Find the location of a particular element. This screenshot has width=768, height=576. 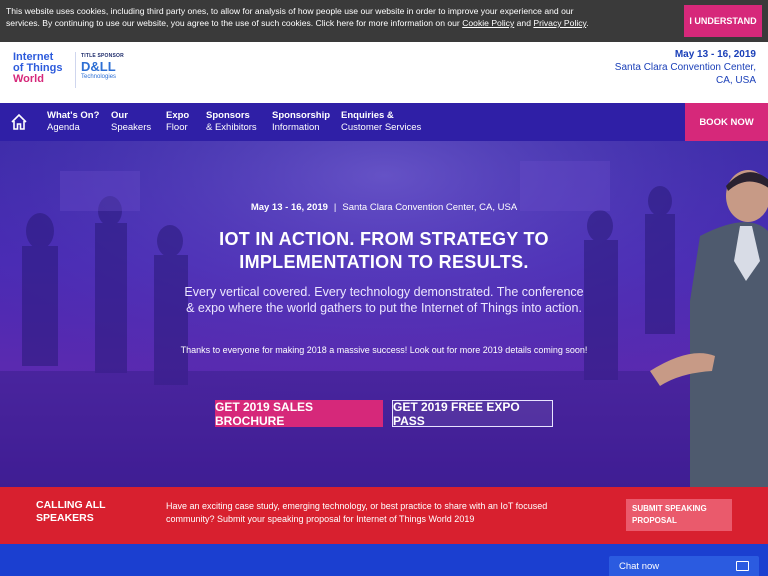

nav-item-agenda-line1: What's On? is located at coordinates (73, 115).